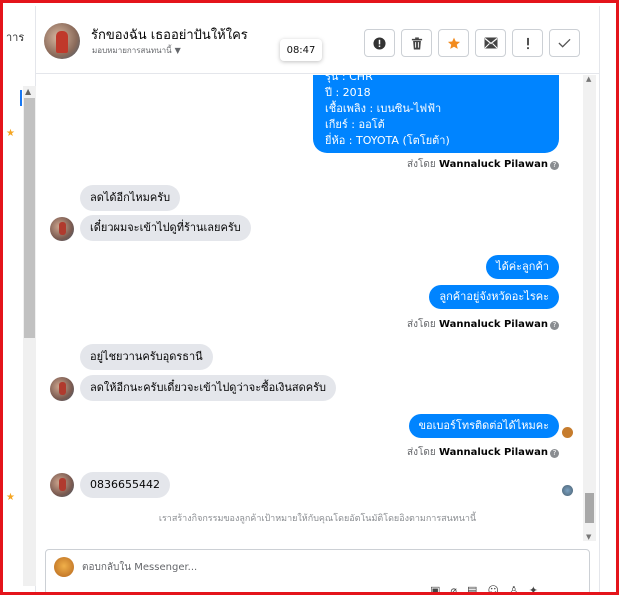 This screenshot has height=595, width=619. I want to click on car-info-line: รุ่น : CHR, so click(349, 79).